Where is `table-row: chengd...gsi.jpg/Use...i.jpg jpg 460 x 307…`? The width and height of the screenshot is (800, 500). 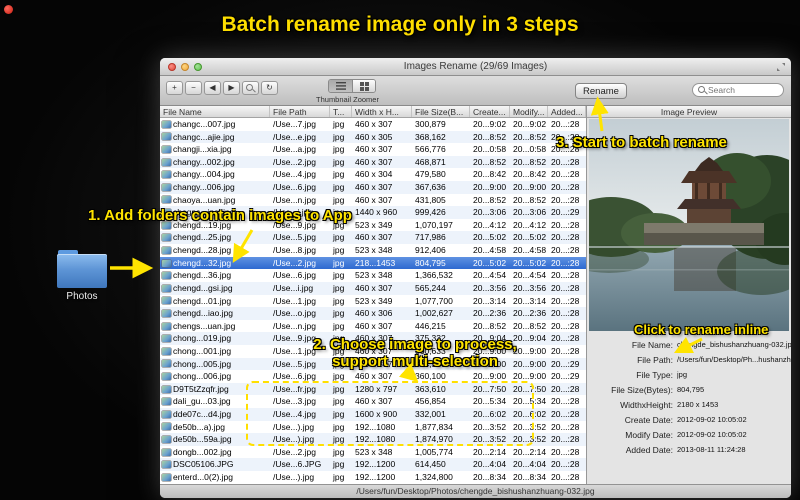
table-row: chengd...gsi.jpg/Use...i.jpg jpg 460 x 307… is located at coordinates (373, 288).